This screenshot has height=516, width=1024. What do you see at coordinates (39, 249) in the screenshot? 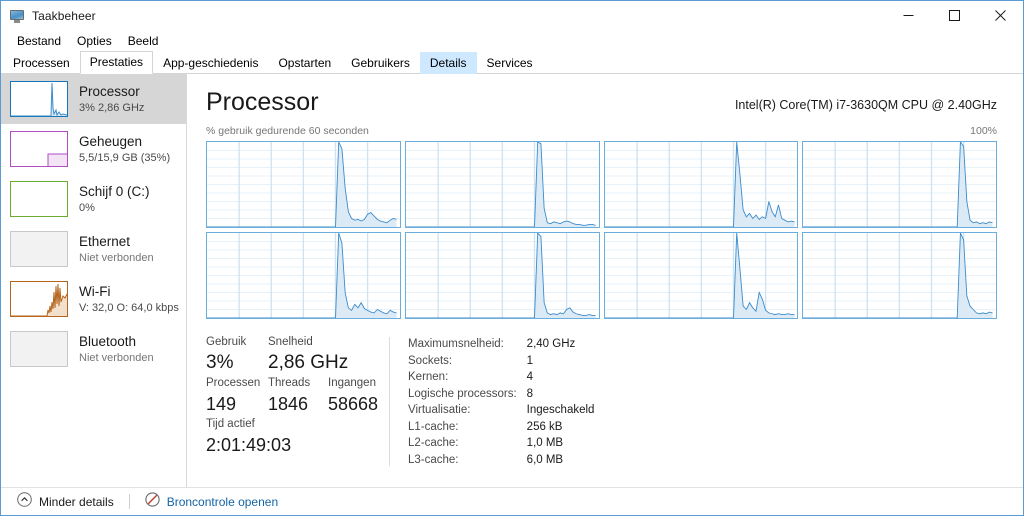
I see `ethernet-thumbnail-icon` at bounding box center [39, 249].